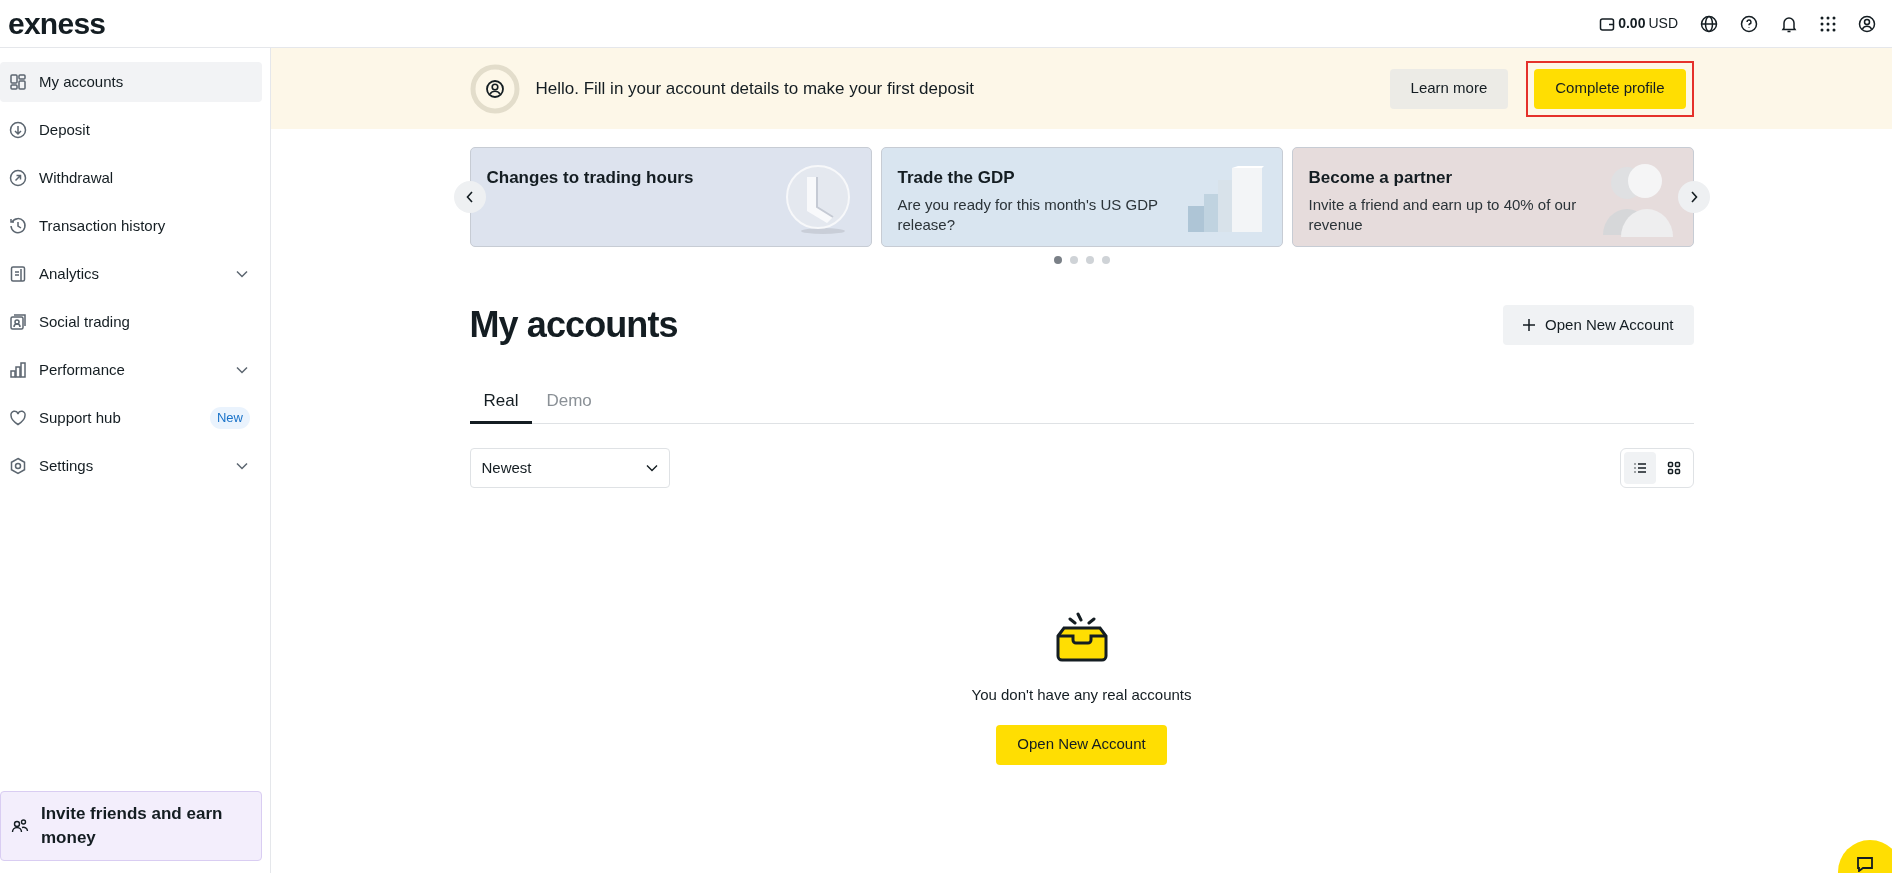  Describe the element at coordinates (501, 402) in the screenshot. I see `tab: Real` at that location.